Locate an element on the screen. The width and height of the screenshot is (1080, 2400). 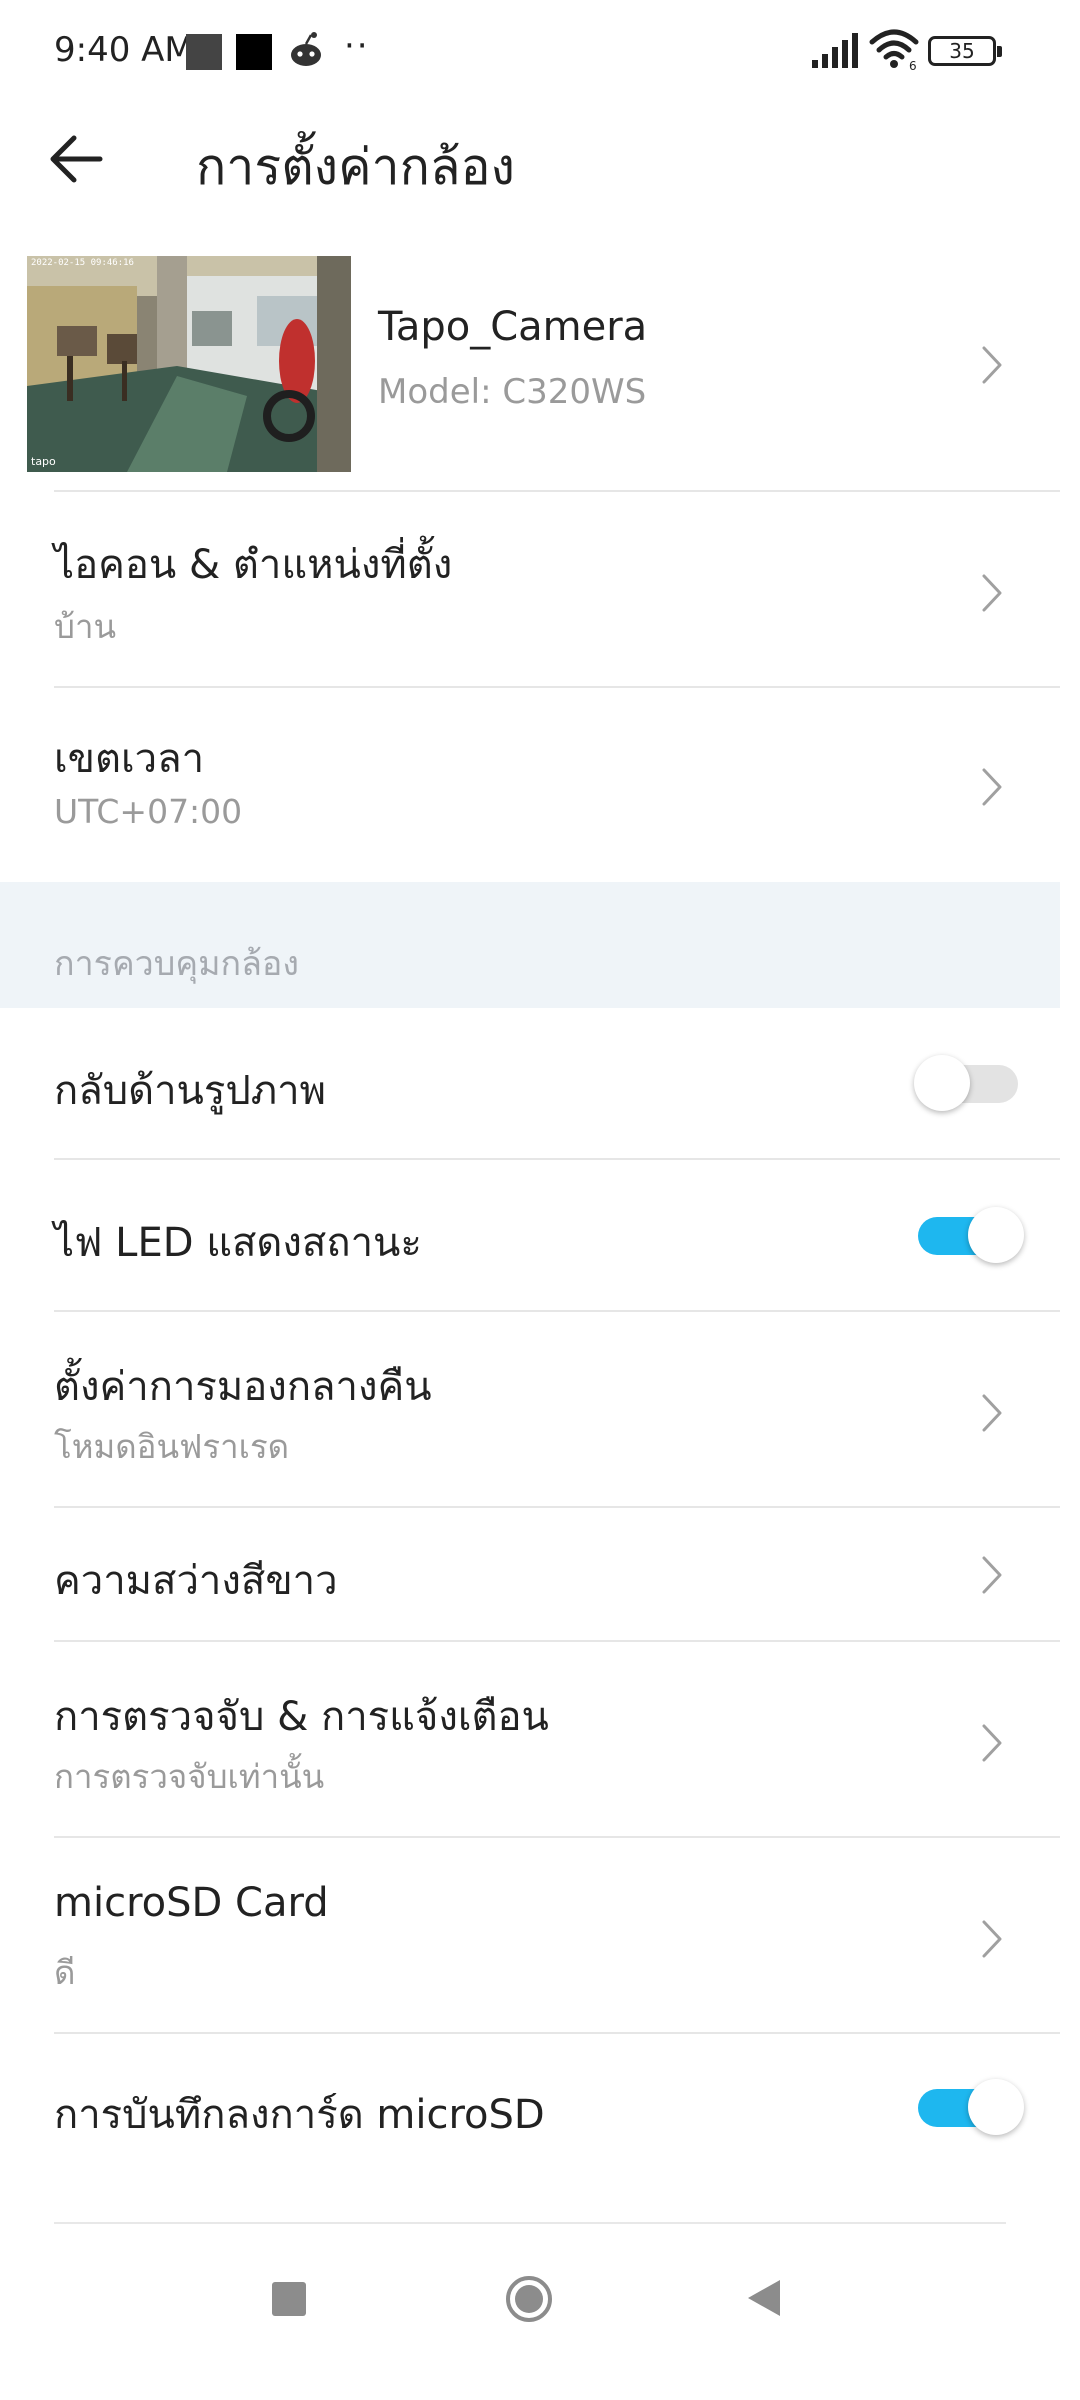
thumbnail-timestamp: 2022-02-15 09:46:16 is located at coordinates (82, 263).